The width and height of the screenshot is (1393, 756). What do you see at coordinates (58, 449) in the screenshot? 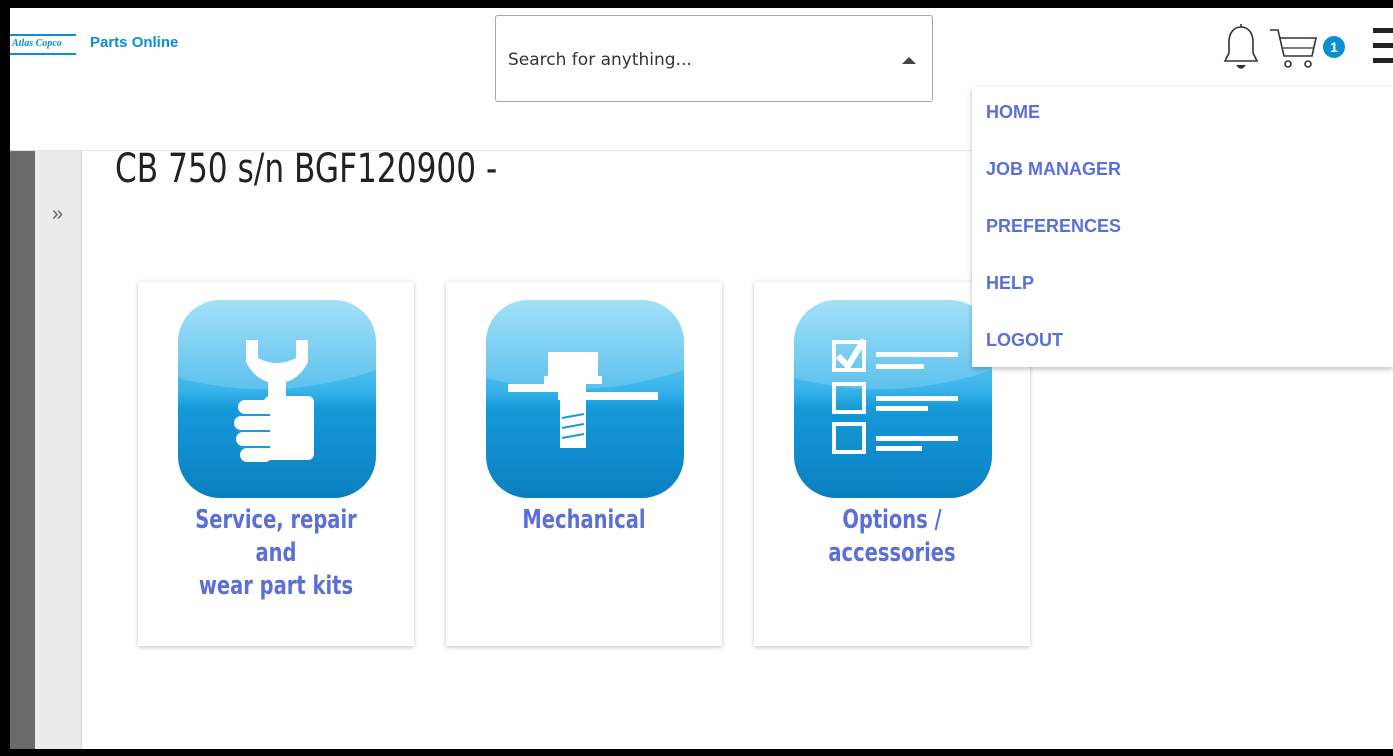
I see `side-panel` at bounding box center [58, 449].